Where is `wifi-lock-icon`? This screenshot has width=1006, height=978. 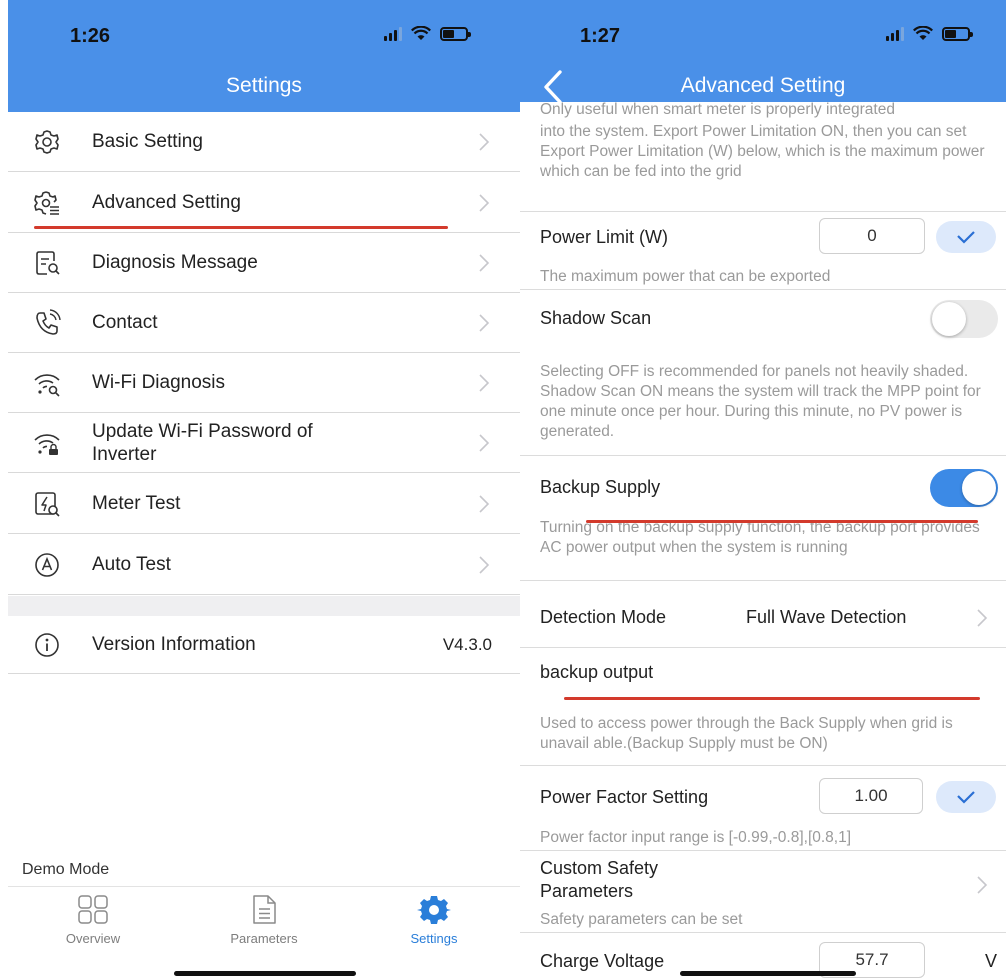
wifi-lock-icon is located at coordinates (47, 444).